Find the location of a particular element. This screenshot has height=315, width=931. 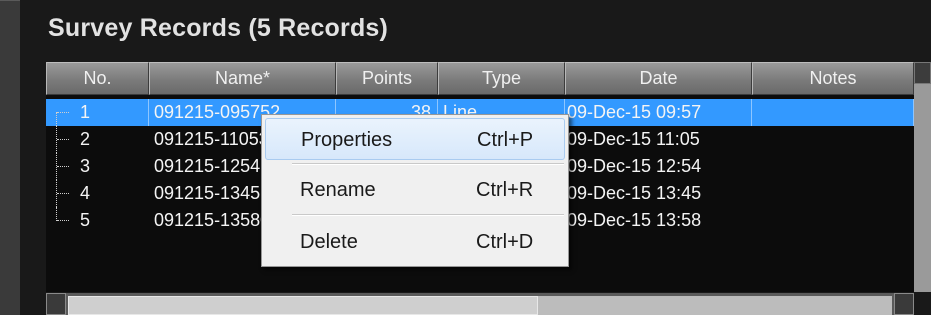

menu-item-rename: Rename Ctrl+R is located at coordinates (415, 190).